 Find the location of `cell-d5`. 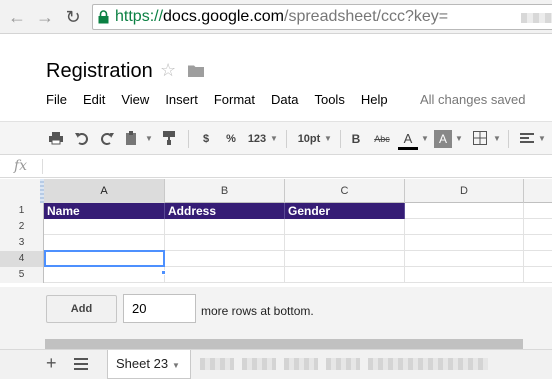

cell-d5 is located at coordinates (464, 275).